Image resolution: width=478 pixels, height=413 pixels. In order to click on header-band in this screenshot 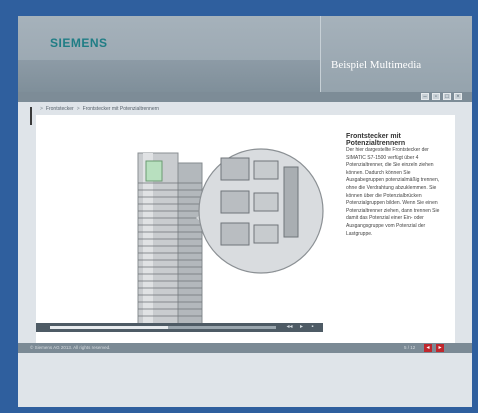, I will do `click(169, 76)`.